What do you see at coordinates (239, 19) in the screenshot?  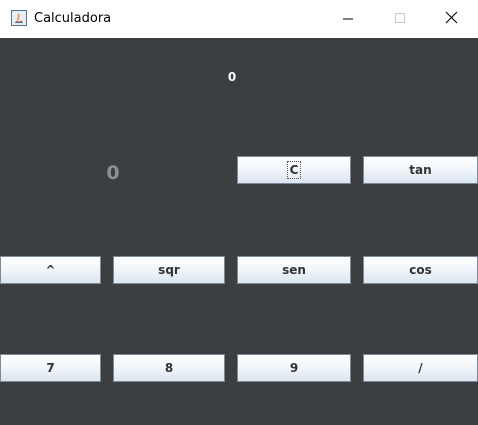 I see `title-bar: Calculadora` at bounding box center [239, 19].